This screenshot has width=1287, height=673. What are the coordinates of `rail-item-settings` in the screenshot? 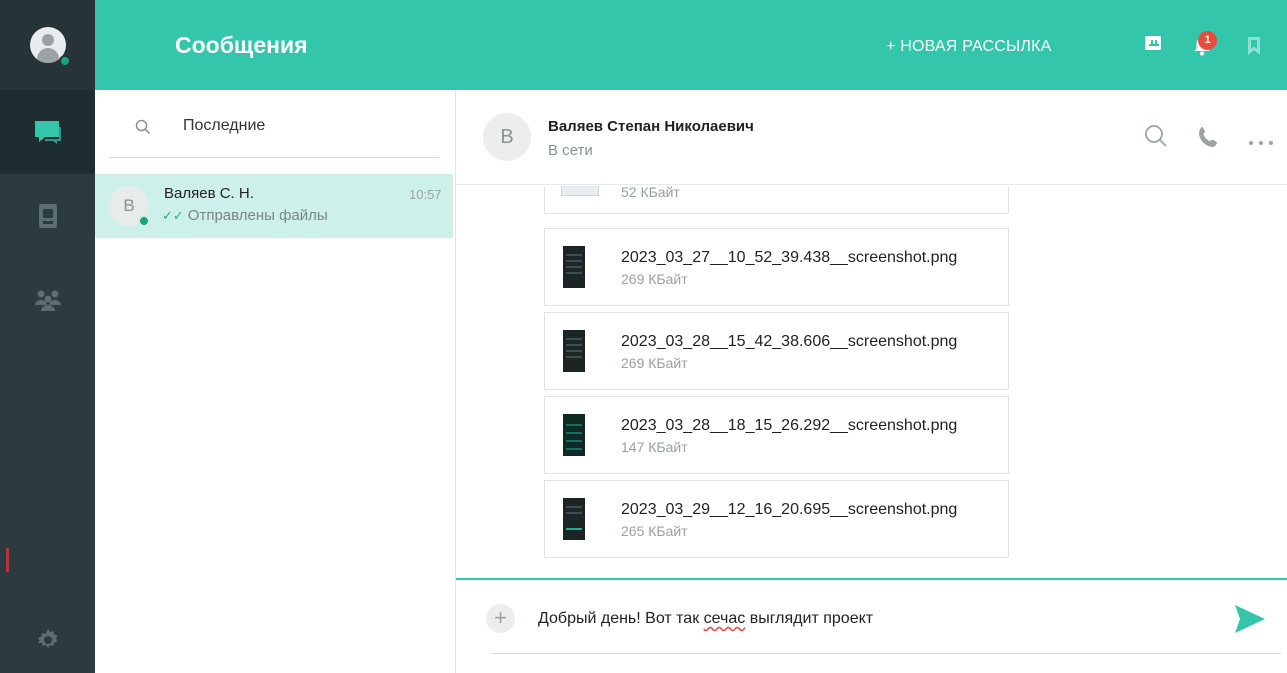 It's located at (47, 639).